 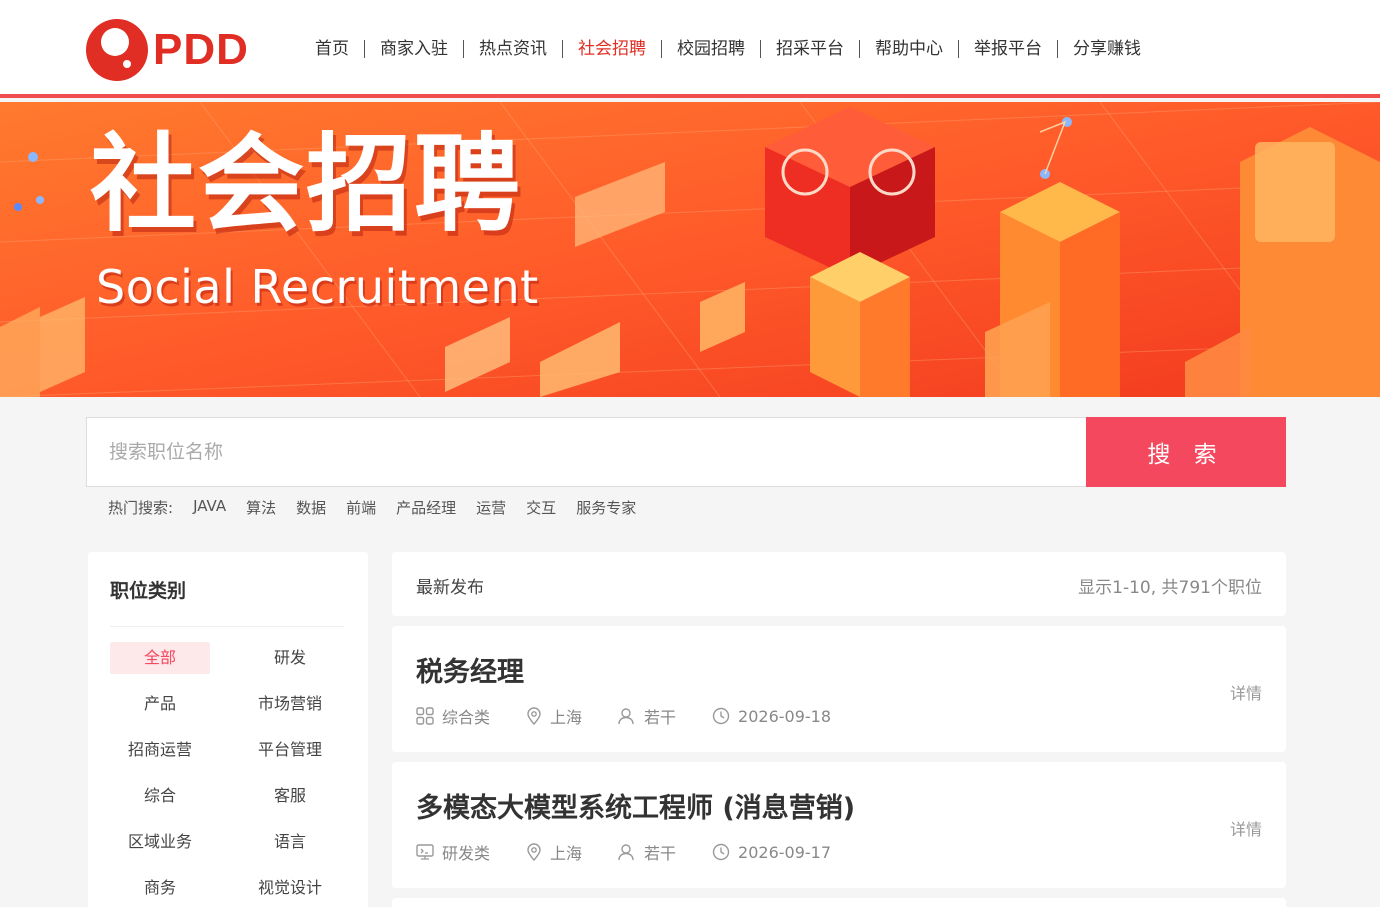 What do you see at coordinates (382, 507) in the screenshot?
I see `hot-searches: 热门搜索: JAVA 算法 数据 前端 产品经理 运营 交互 服务专家` at bounding box center [382, 507].